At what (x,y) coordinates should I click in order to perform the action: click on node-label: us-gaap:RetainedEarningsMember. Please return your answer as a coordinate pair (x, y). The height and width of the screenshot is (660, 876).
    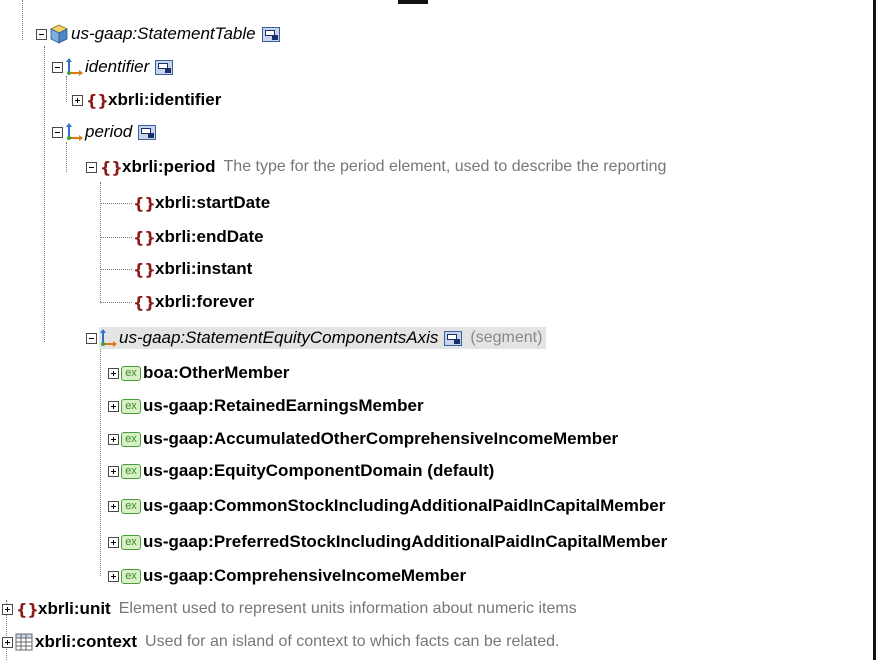
    Looking at the image, I should click on (283, 405).